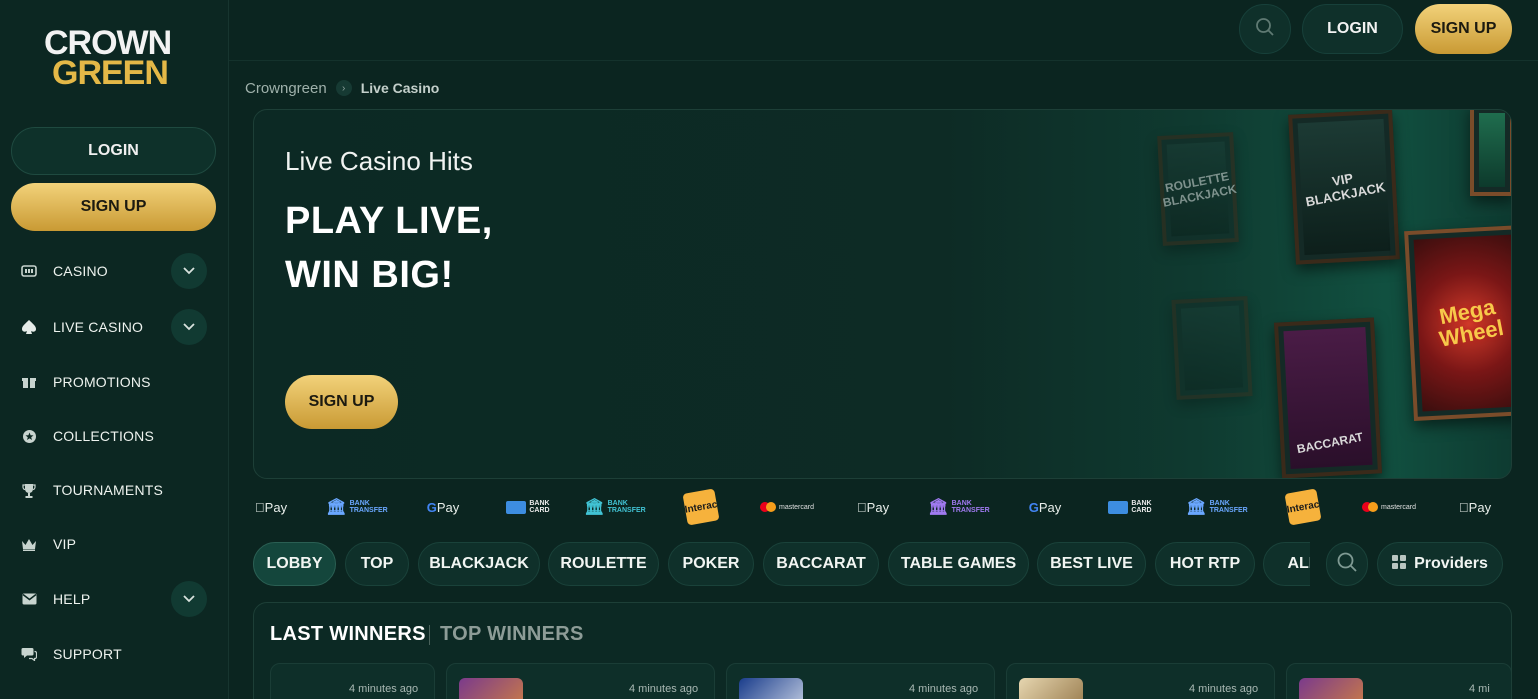  I want to click on search-icon, so click(1265, 29).